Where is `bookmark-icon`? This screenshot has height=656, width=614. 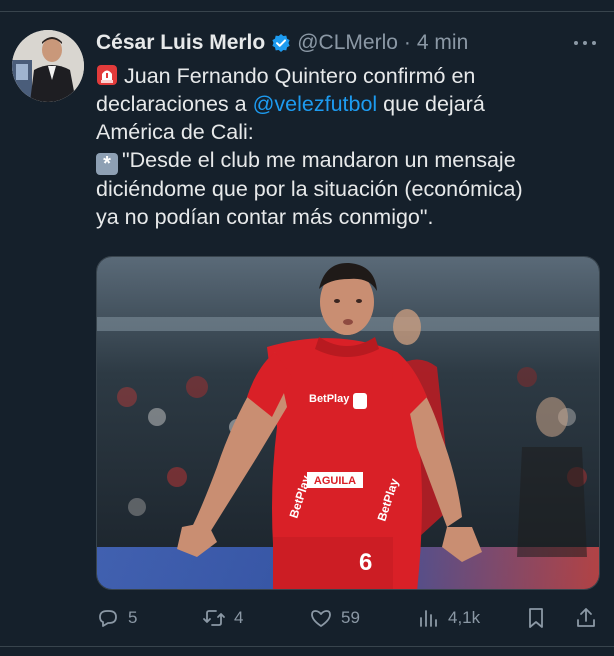 bookmark-icon is located at coordinates (536, 618).